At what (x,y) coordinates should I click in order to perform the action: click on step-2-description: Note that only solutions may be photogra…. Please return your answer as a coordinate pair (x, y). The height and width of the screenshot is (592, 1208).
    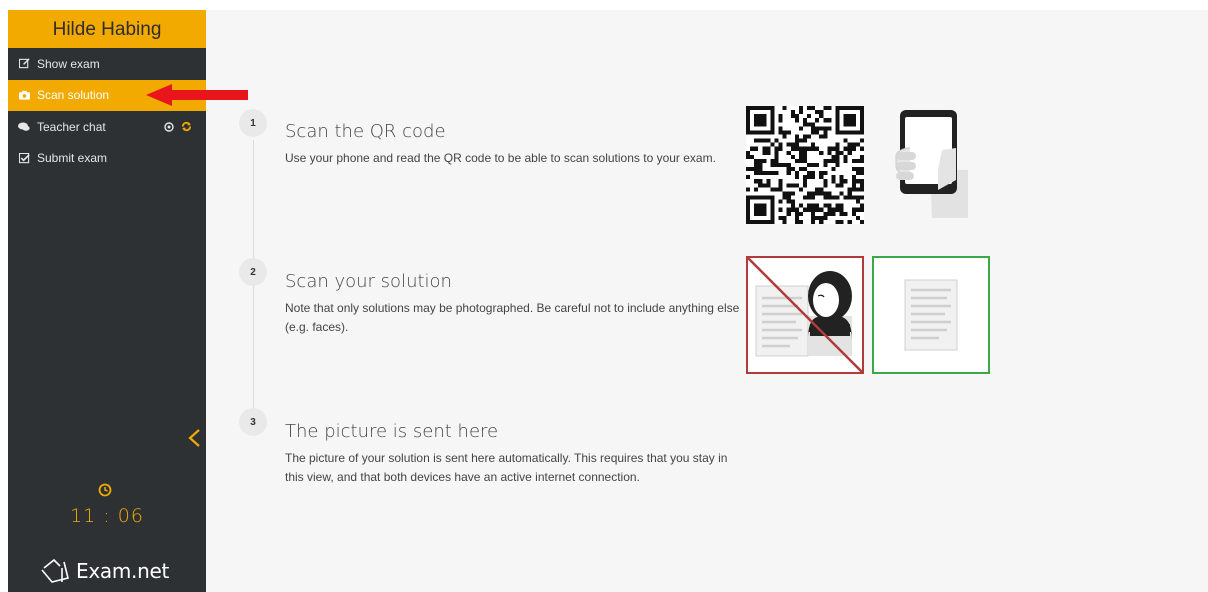
    Looking at the image, I should click on (512, 317).